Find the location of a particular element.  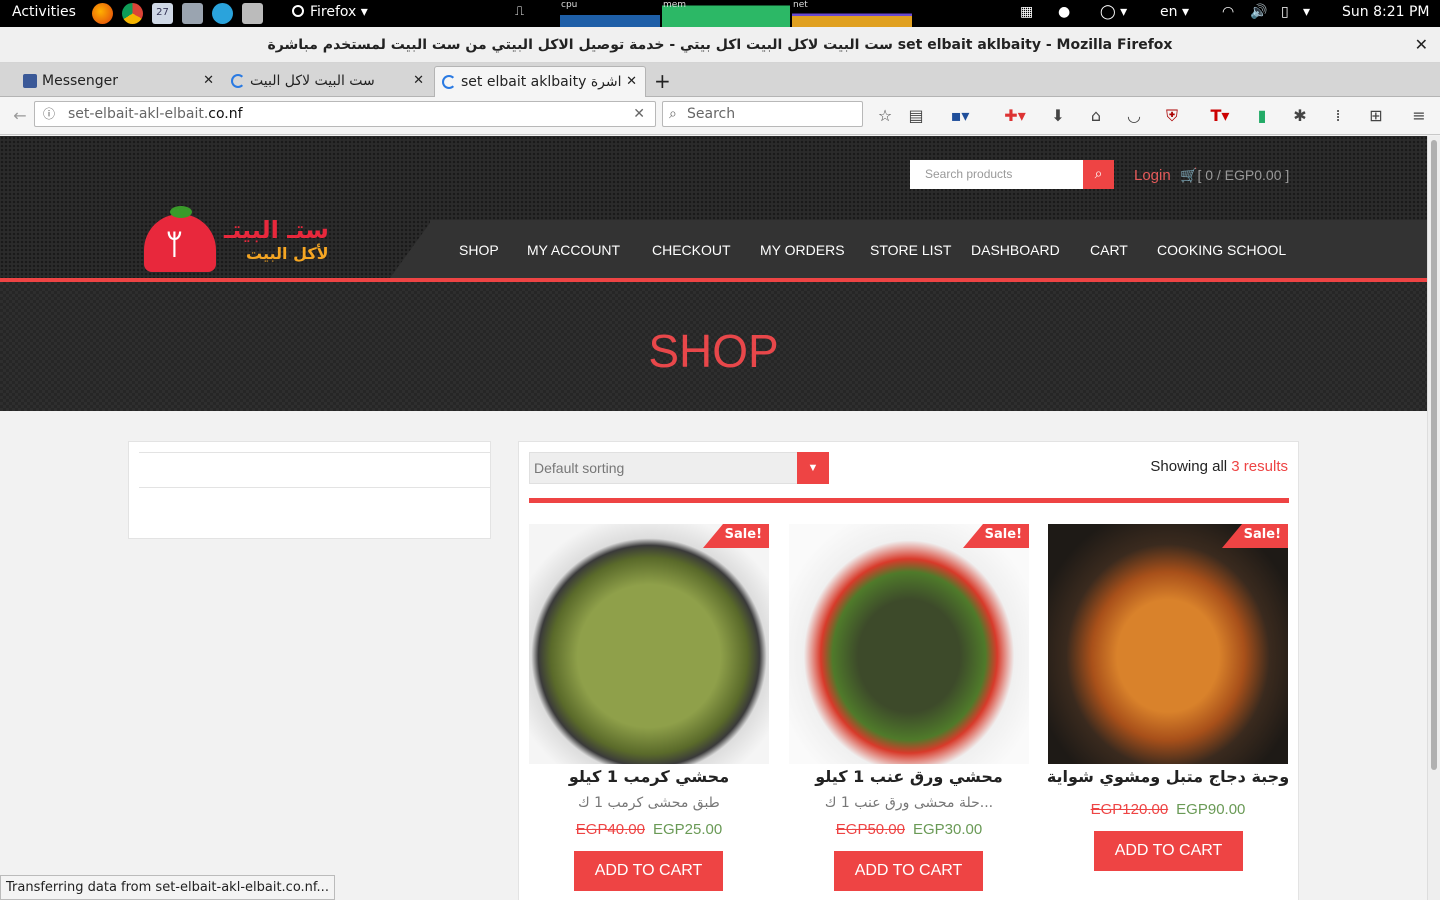

ublock-icon: ⛨ is located at coordinates (1172, 116).